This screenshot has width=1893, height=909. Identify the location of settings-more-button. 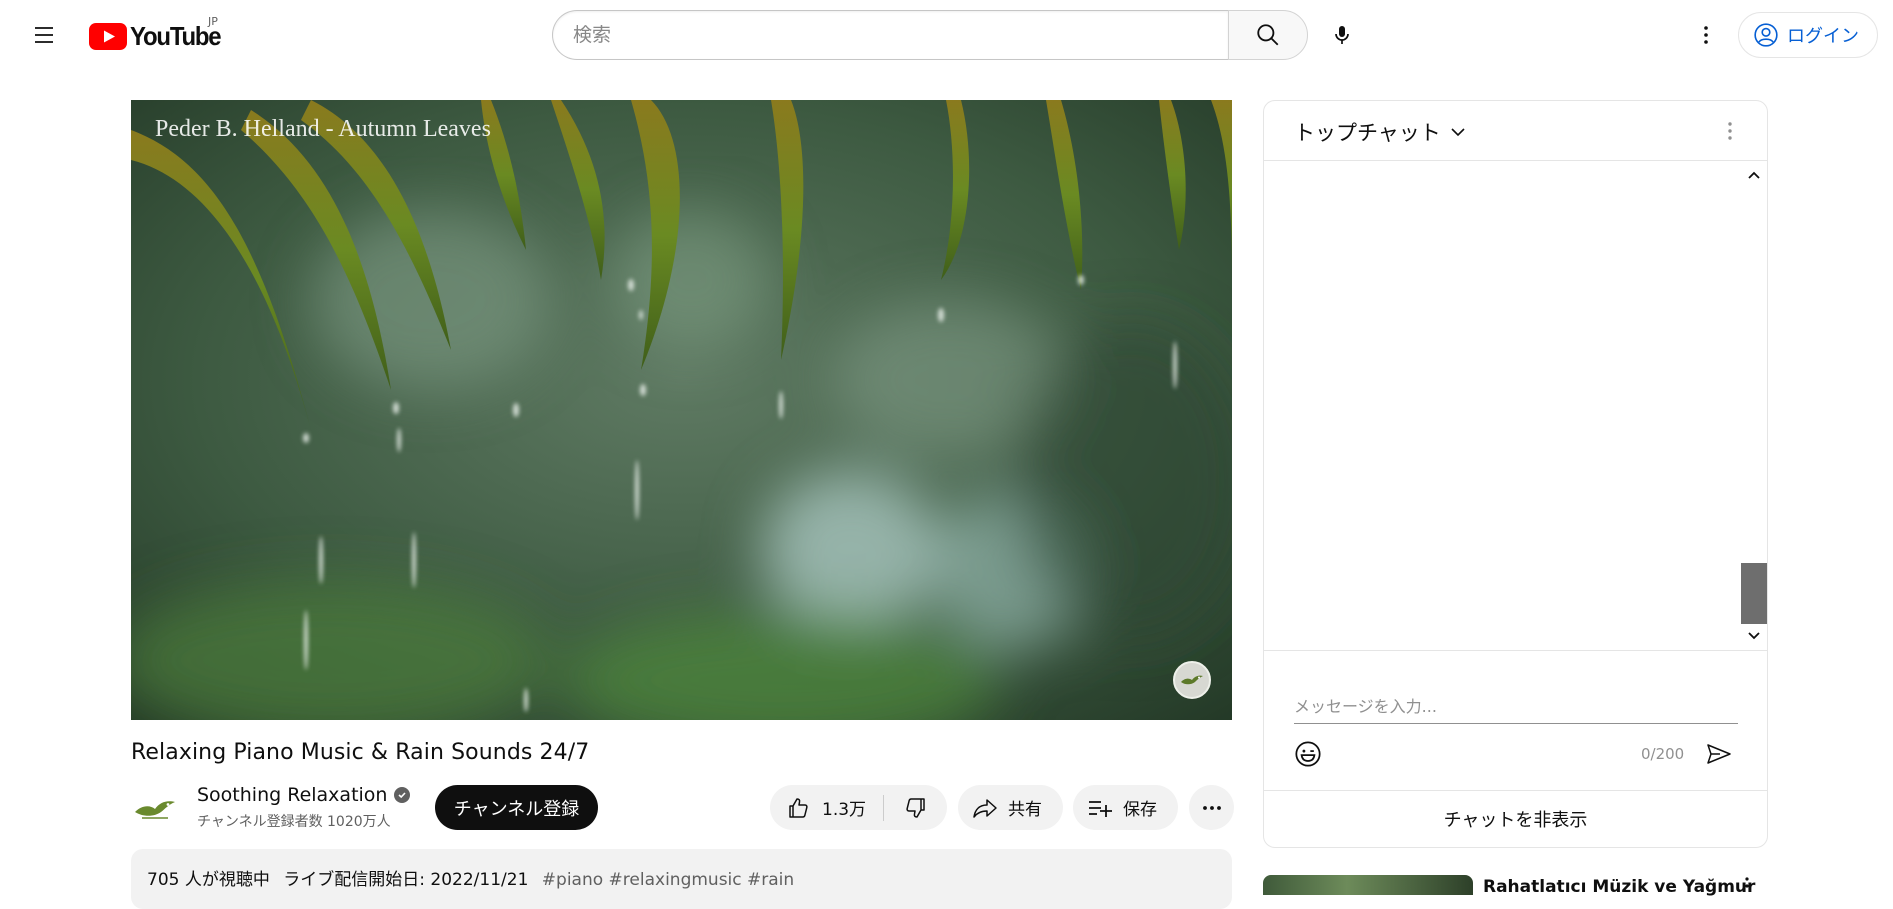
(1706, 35).